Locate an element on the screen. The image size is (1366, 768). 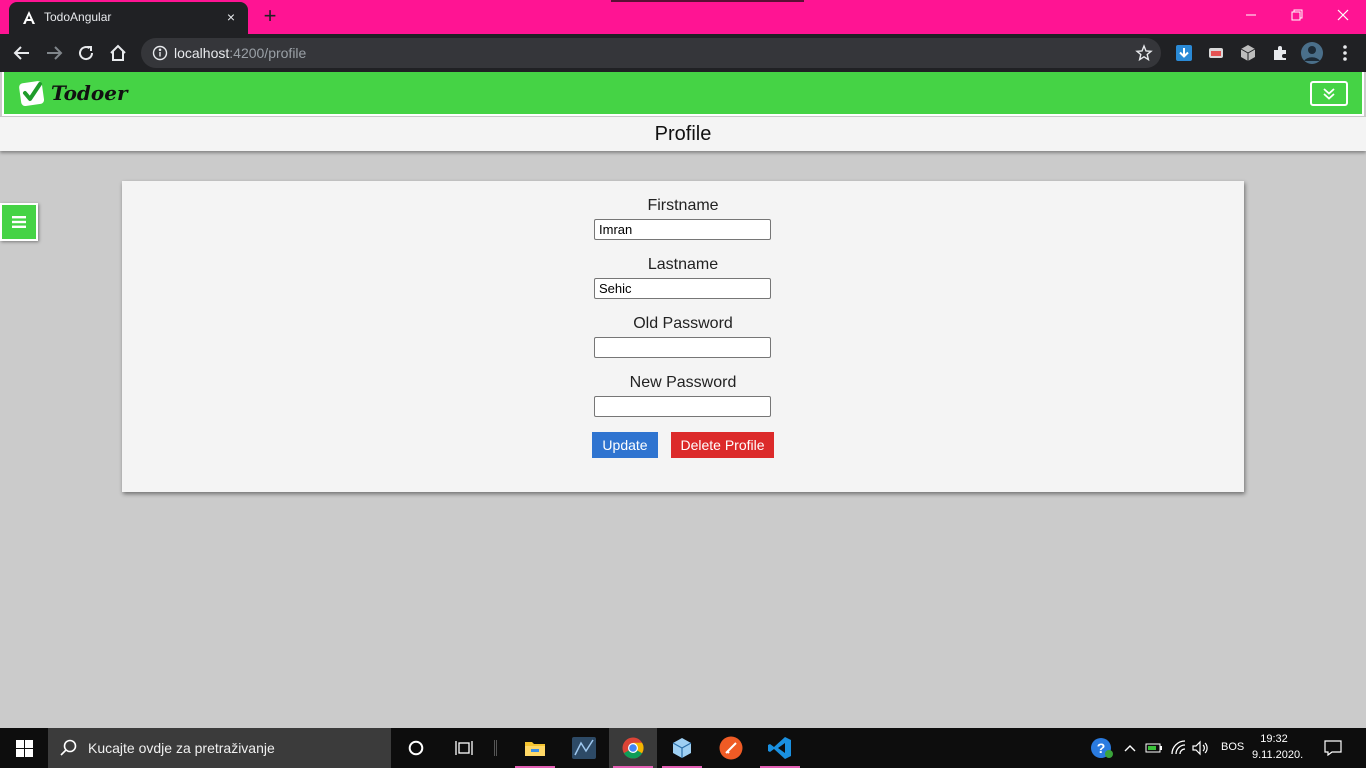
vscode-icon is located at coordinates (779, 748).